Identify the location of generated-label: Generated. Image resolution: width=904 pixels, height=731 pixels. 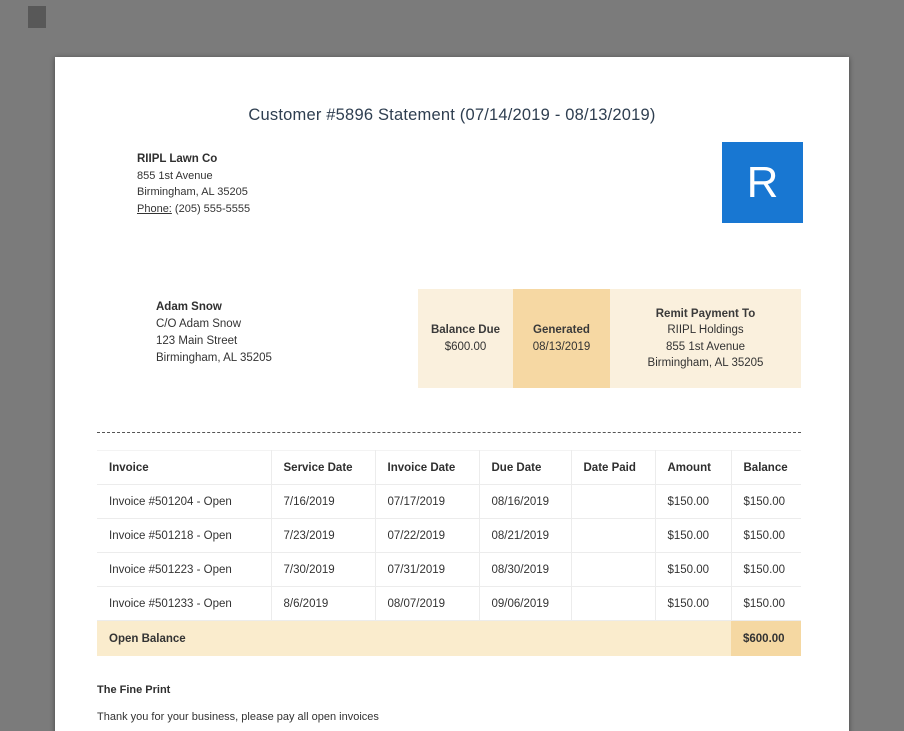
(561, 329).